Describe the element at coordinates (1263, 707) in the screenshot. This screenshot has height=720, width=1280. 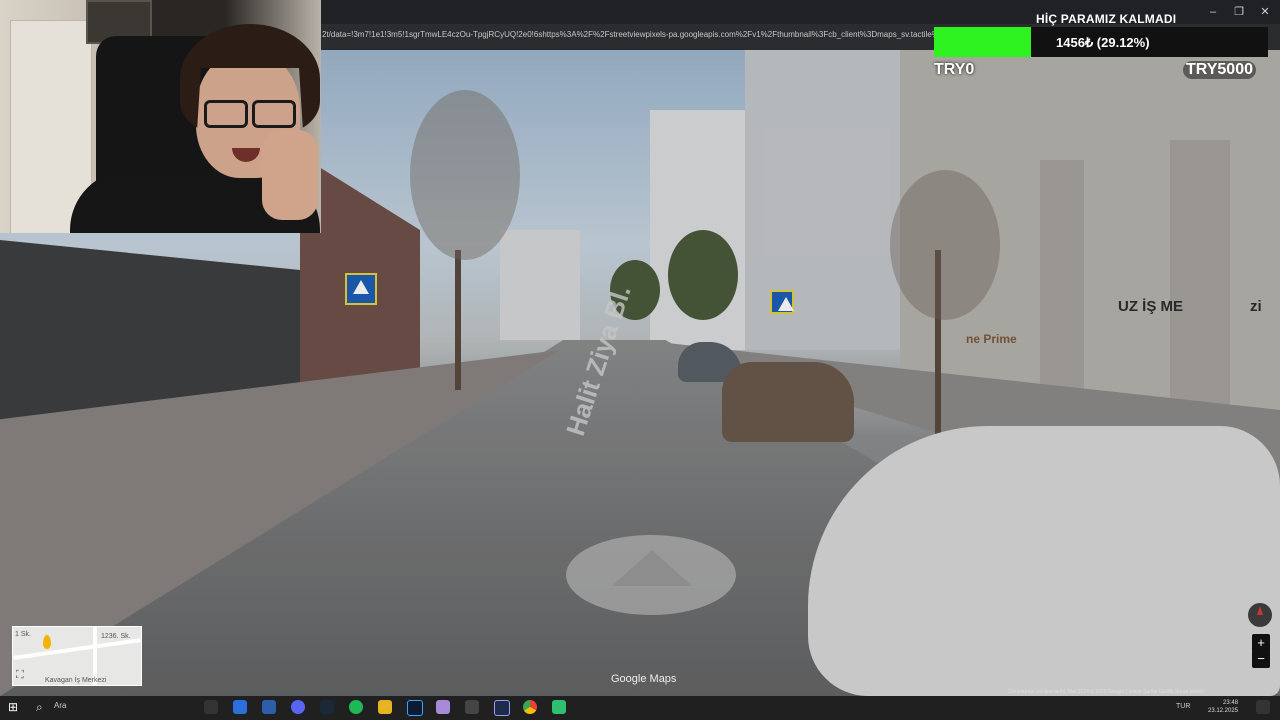
I see `notification-icon` at that location.